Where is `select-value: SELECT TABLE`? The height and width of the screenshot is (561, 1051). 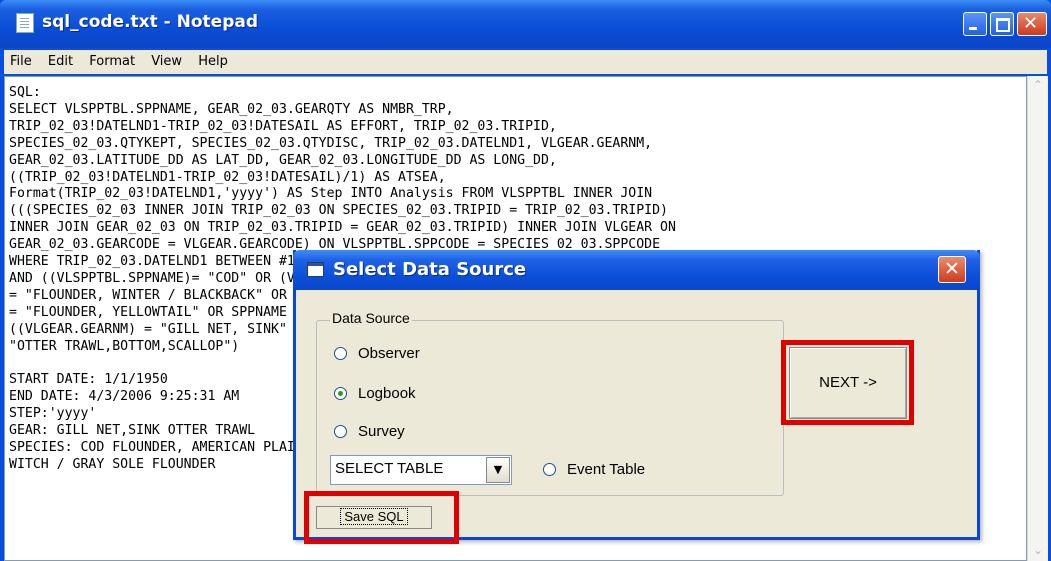
select-value: SELECT TABLE is located at coordinates (389, 468).